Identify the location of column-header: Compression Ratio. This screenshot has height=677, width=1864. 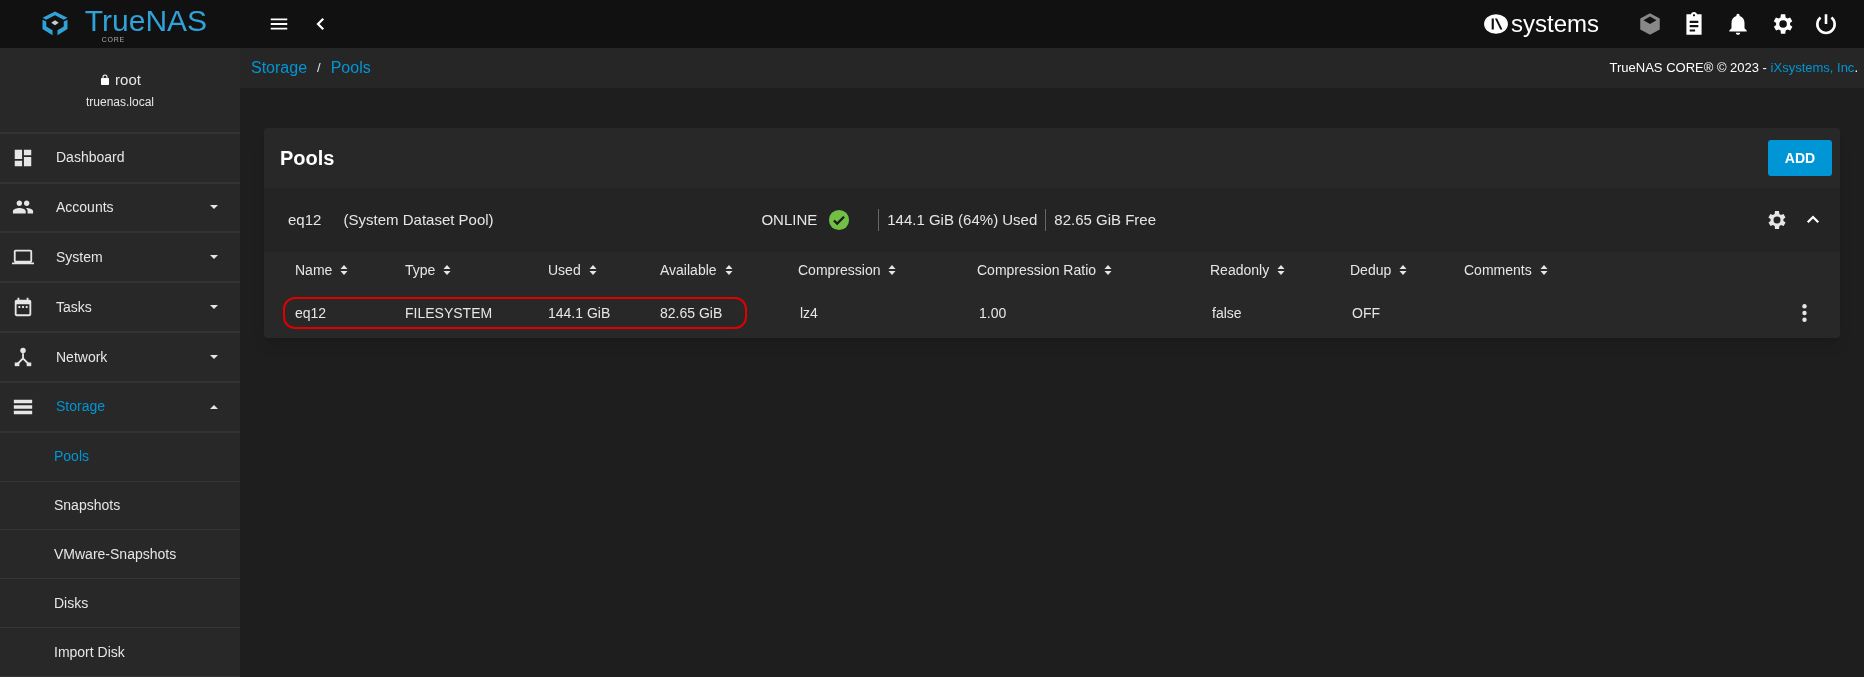
(1037, 270).